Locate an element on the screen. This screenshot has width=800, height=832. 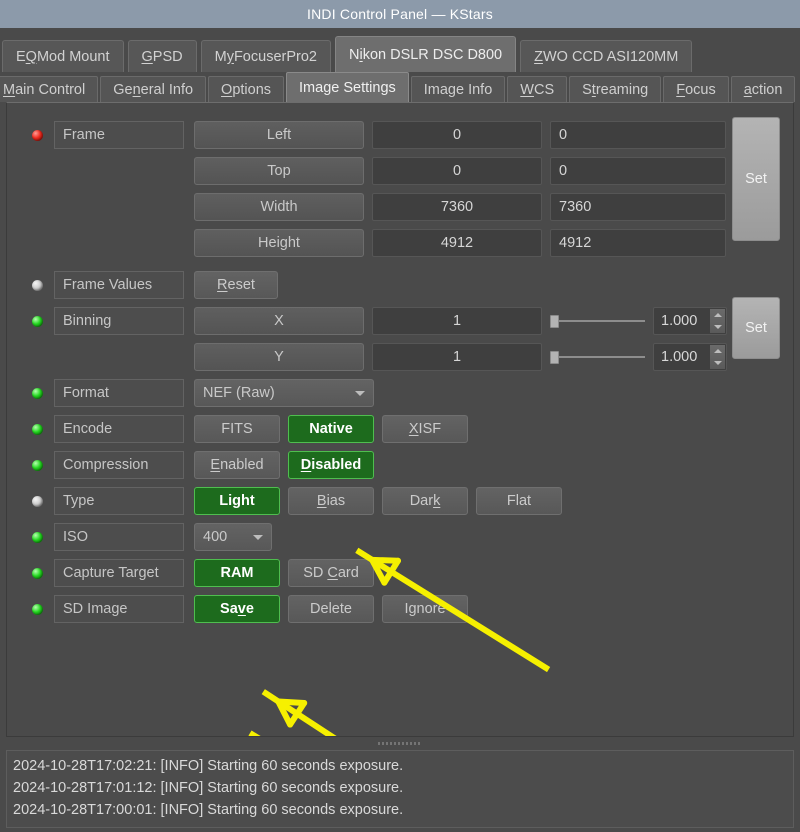
property-row-format: Format NEF (Raw) is located at coordinates (400, 393).